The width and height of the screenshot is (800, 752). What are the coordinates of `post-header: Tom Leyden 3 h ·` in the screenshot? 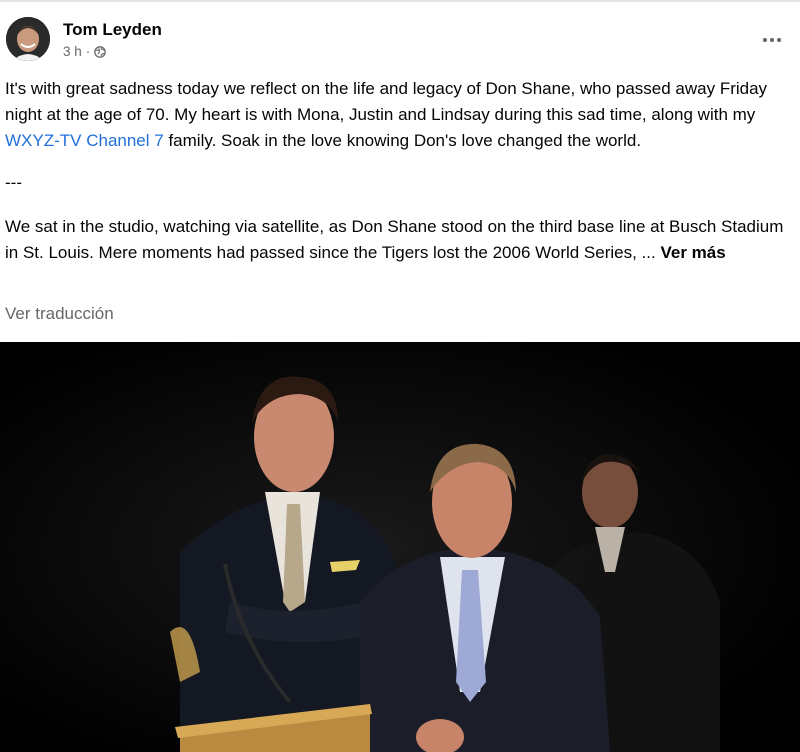 It's located at (400, 35).